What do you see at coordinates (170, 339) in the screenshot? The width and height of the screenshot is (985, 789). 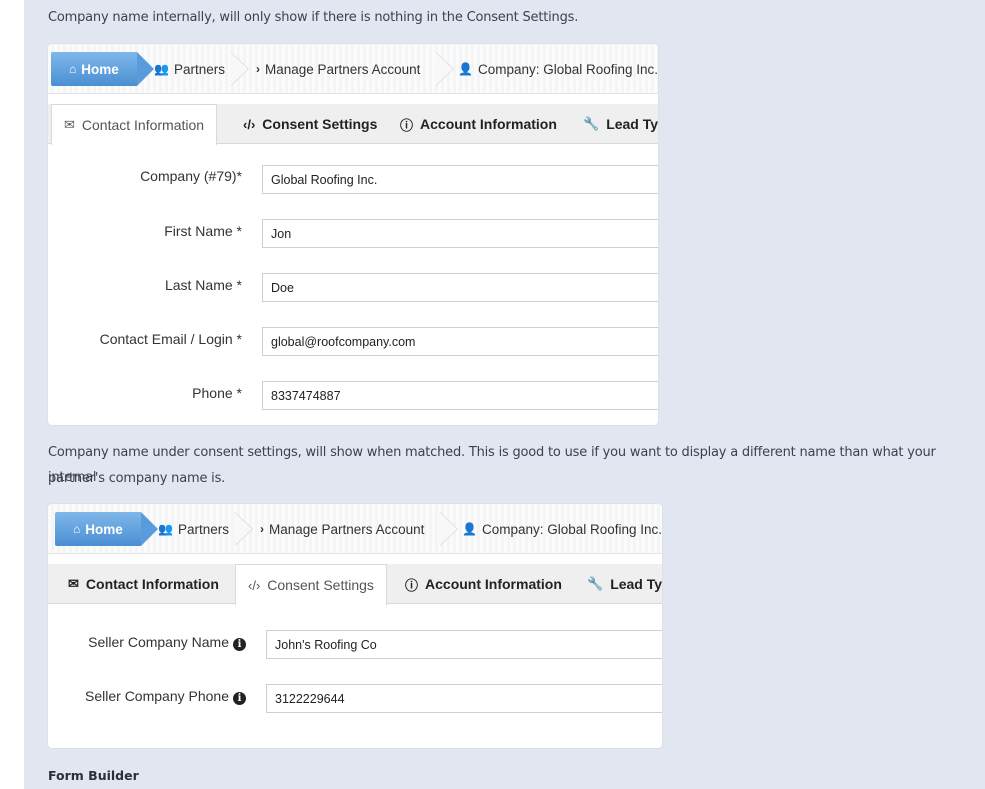 I see `email-label: Contact Email / Login *` at bounding box center [170, 339].